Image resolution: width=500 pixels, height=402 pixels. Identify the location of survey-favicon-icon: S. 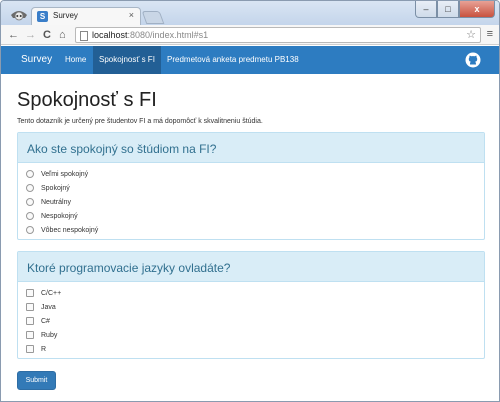
(42, 16).